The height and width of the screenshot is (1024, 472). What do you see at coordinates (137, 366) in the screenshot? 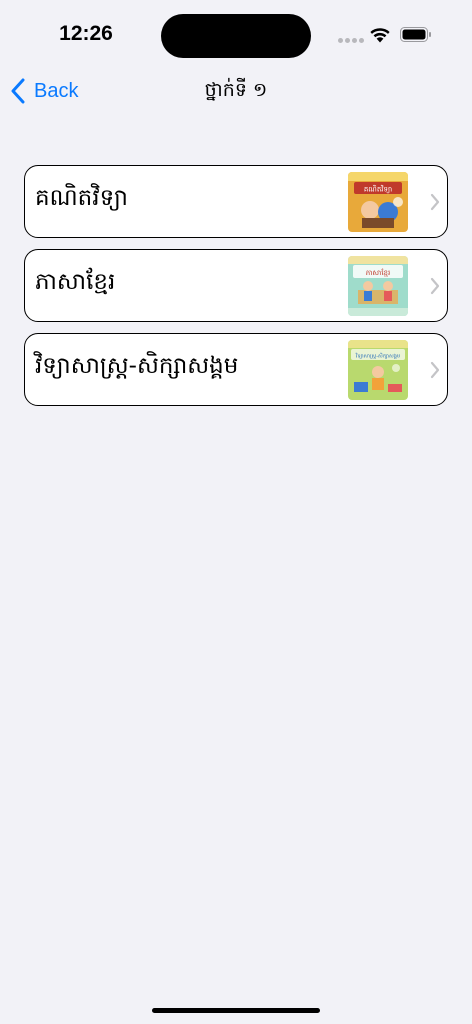
I see `list-item-label: វិទ្យាសាស្ត្រ-សិក្សាសង្គម` at bounding box center [137, 366].